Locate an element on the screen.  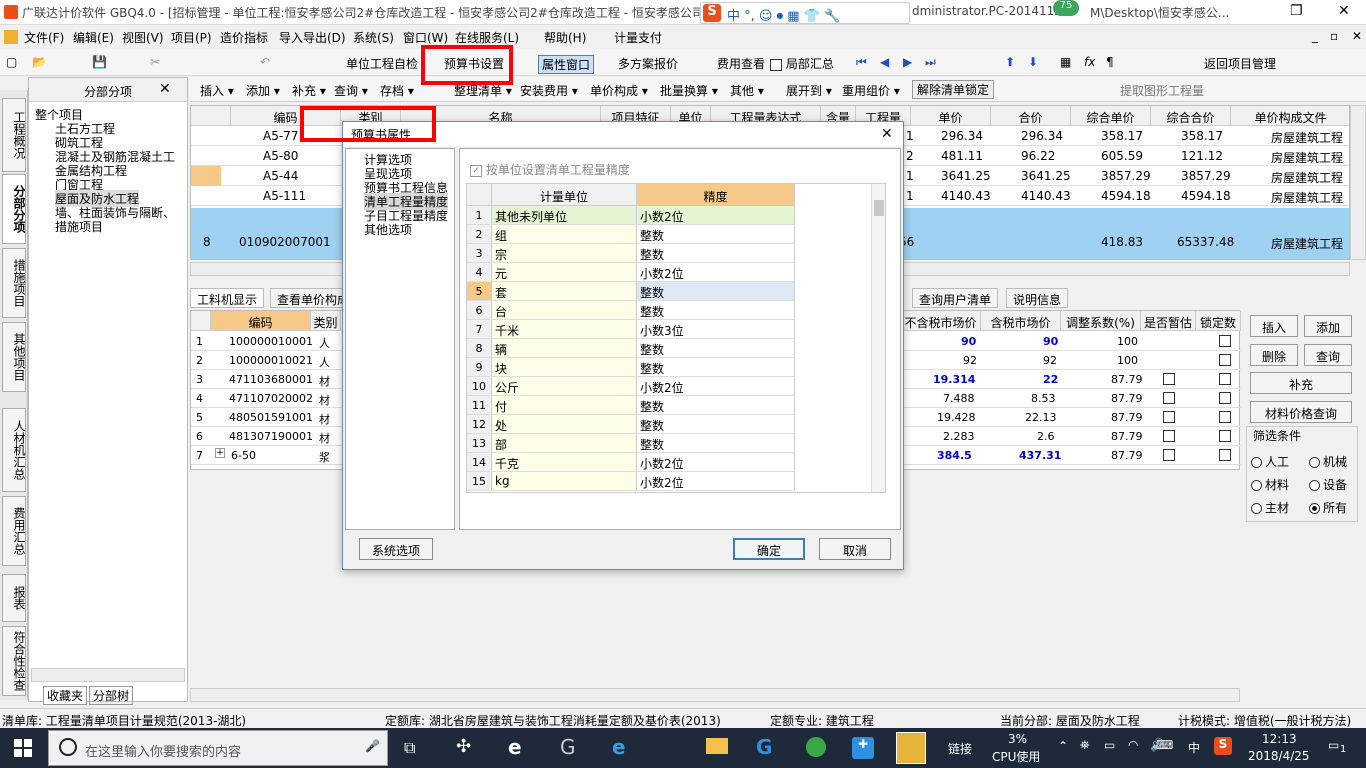
unit-precision-checkbox: ✓ 按单位设置清单工程量精度 is located at coordinates (550, 169).